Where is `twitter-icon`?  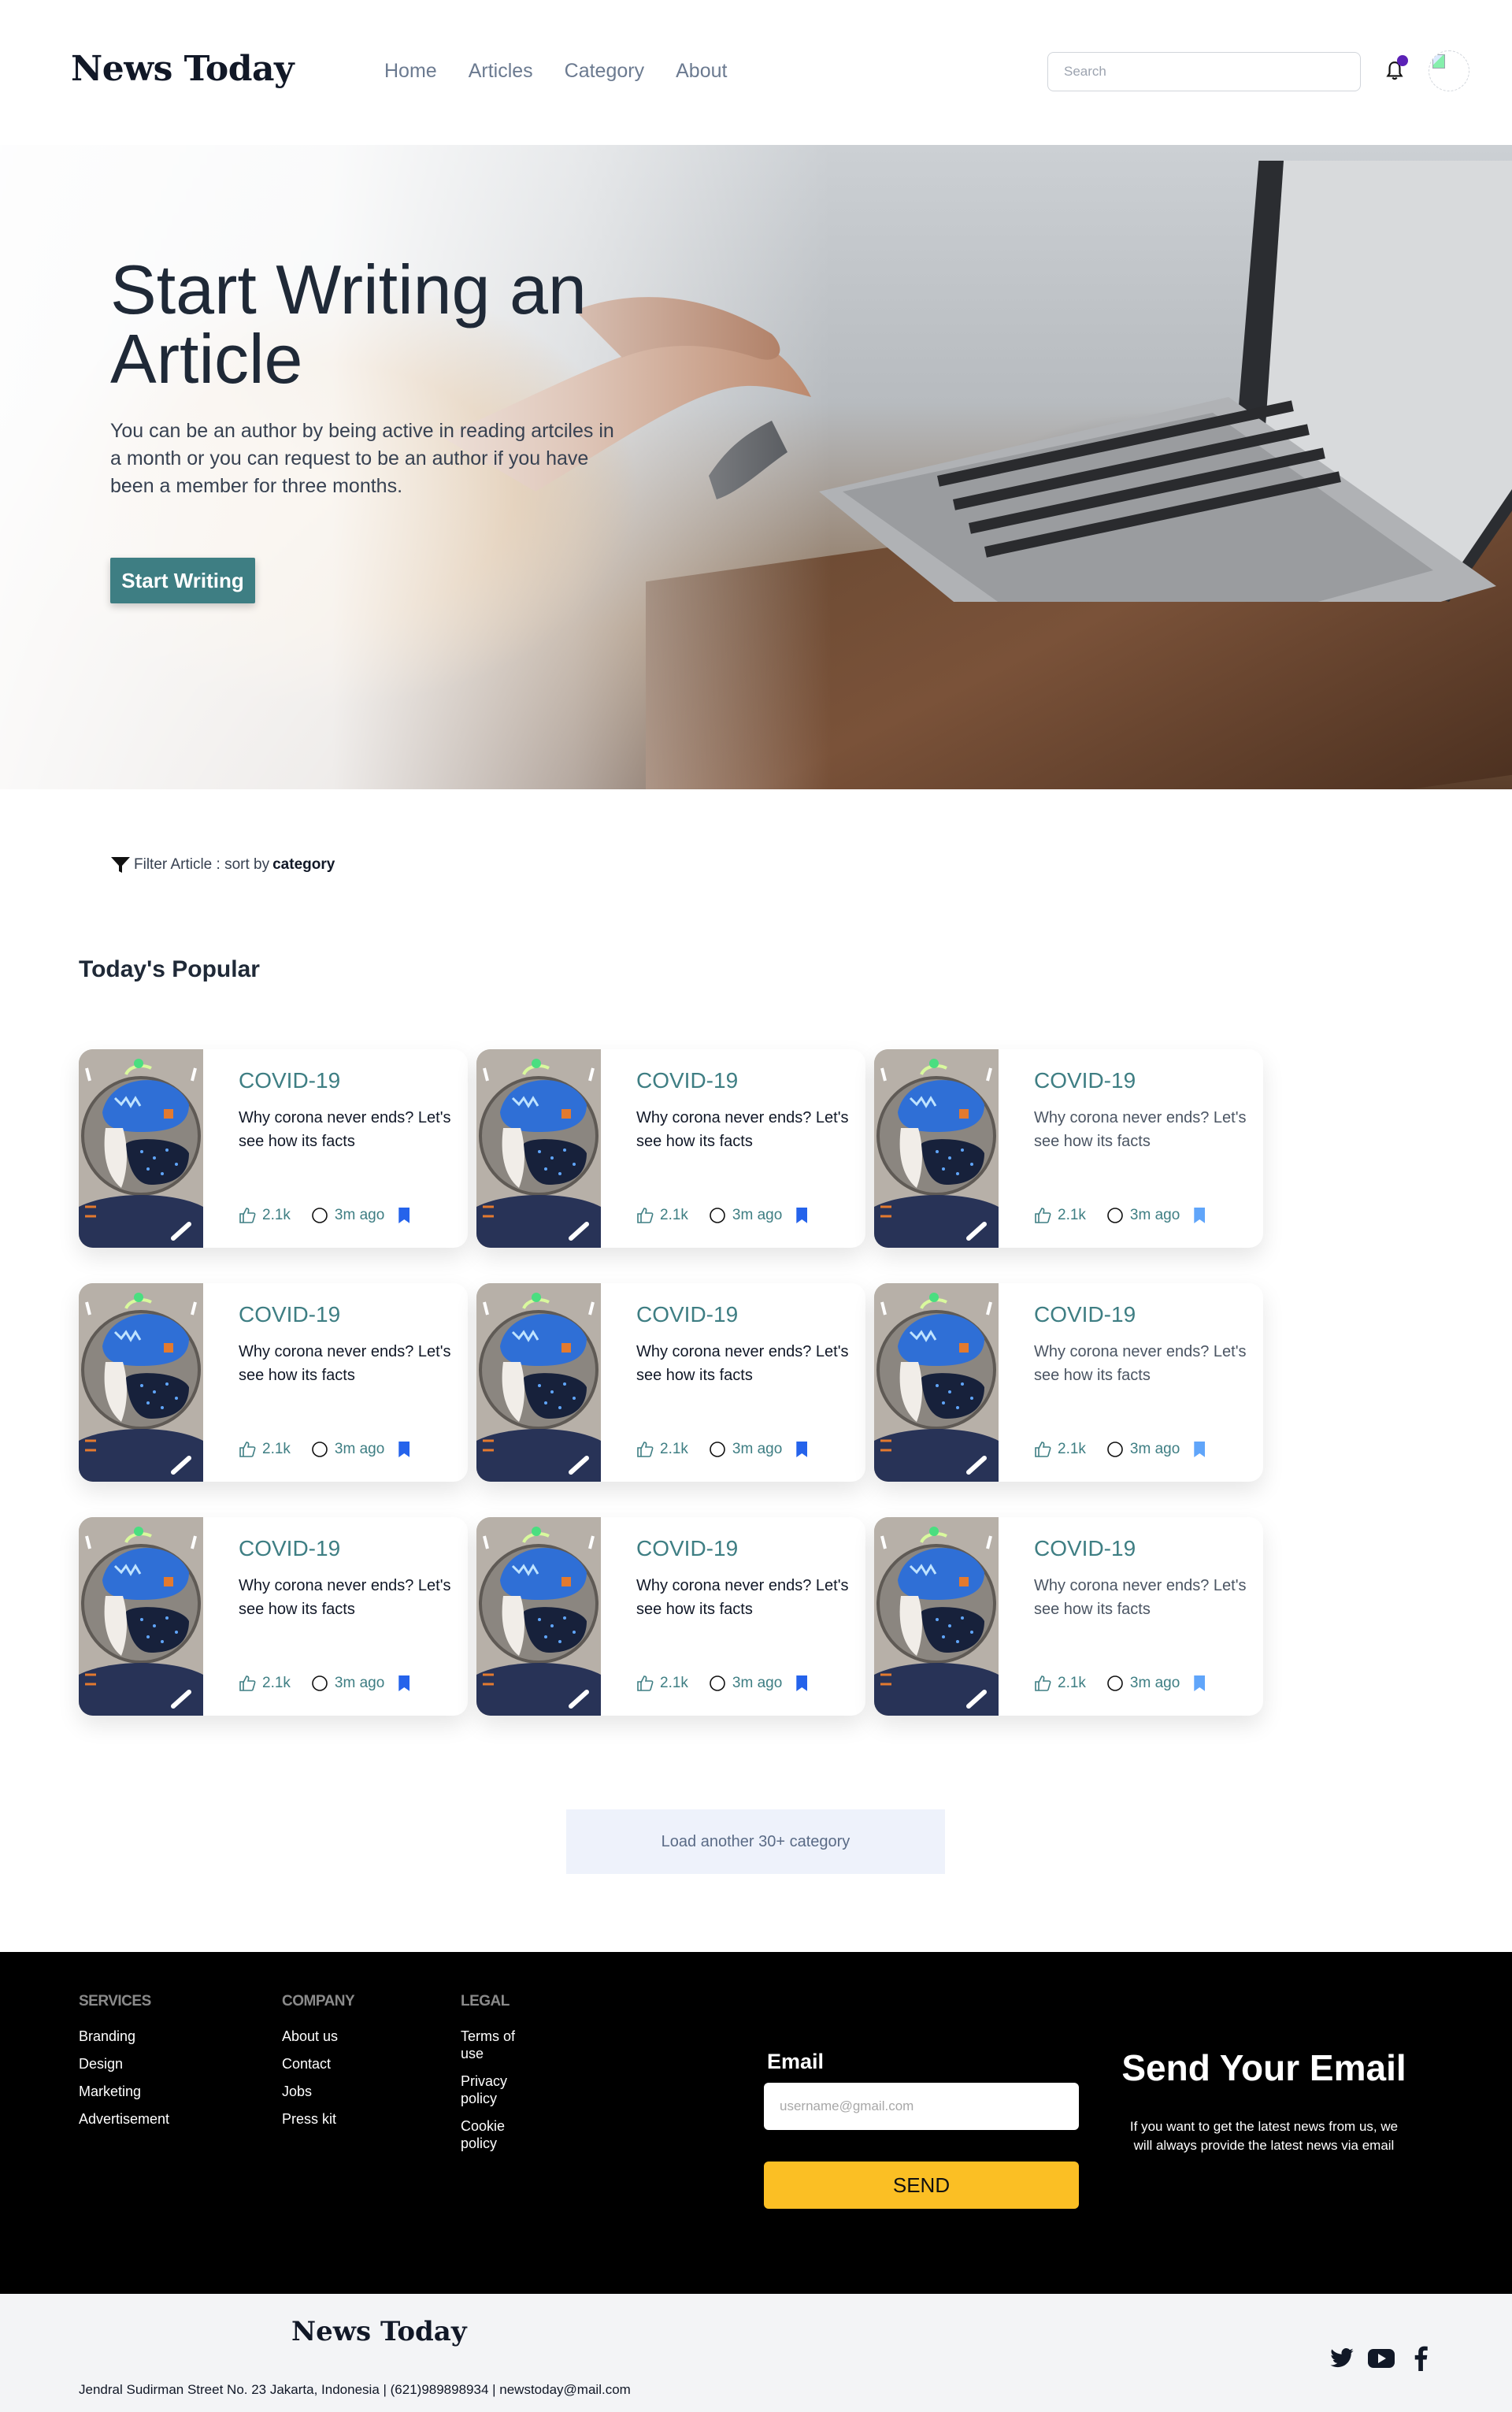 twitter-icon is located at coordinates (1342, 2358).